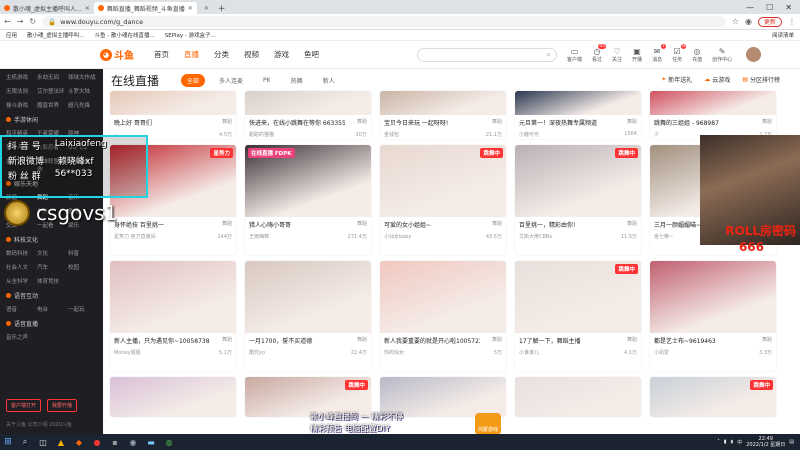  I want to click on history-button: 45 ◷ 看过, so click(599, 53).